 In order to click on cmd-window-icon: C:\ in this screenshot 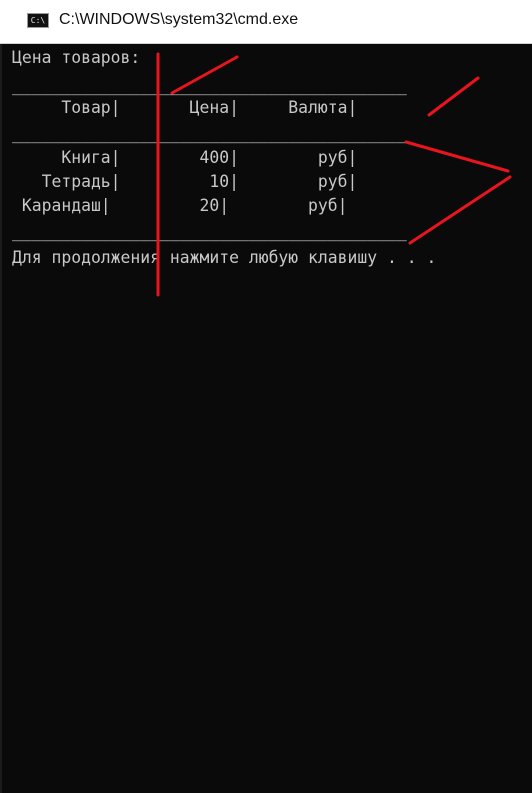, I will do `click(38, 20)`.